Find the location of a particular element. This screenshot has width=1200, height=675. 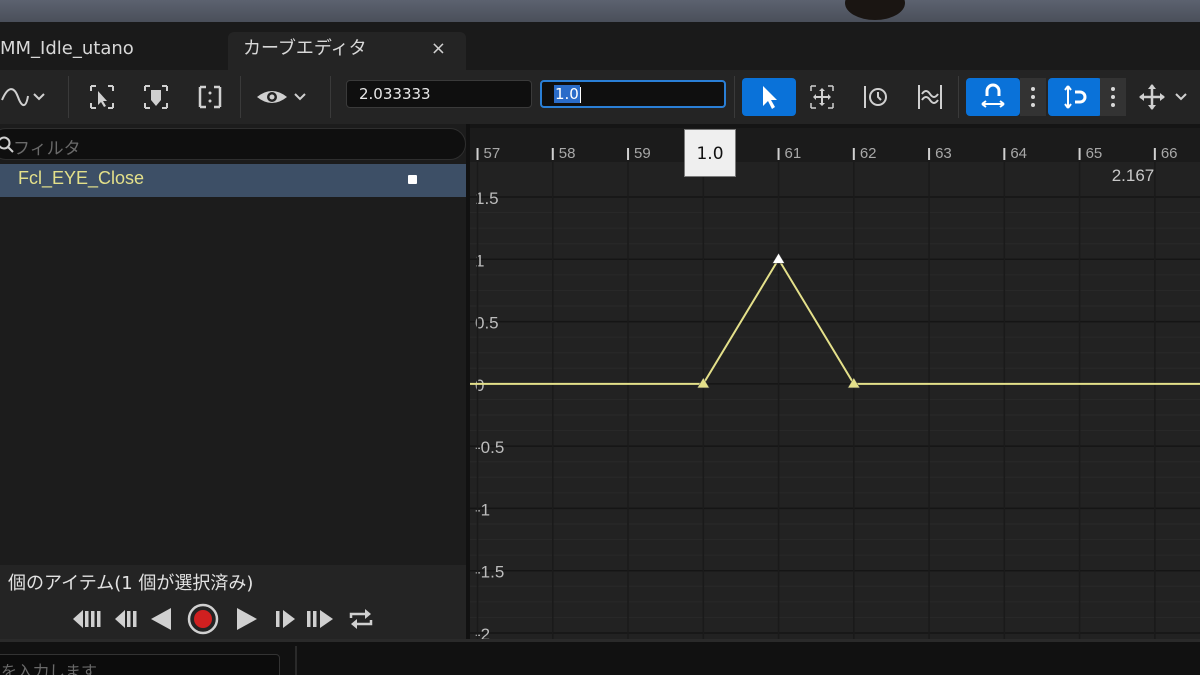

select-tool-icon is located at coordinates (770, 97).